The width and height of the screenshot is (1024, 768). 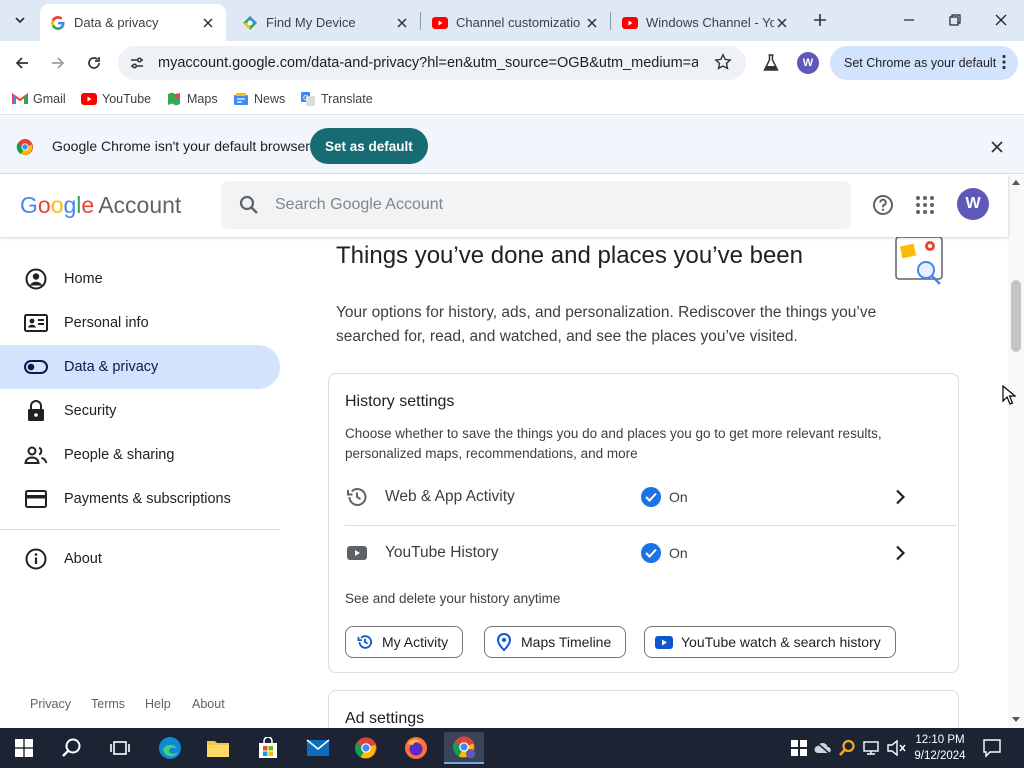 What do you see at coordinates (799, 750) in the screenshot?
I see `network-shield-icon` at bounding box center [799, 750].